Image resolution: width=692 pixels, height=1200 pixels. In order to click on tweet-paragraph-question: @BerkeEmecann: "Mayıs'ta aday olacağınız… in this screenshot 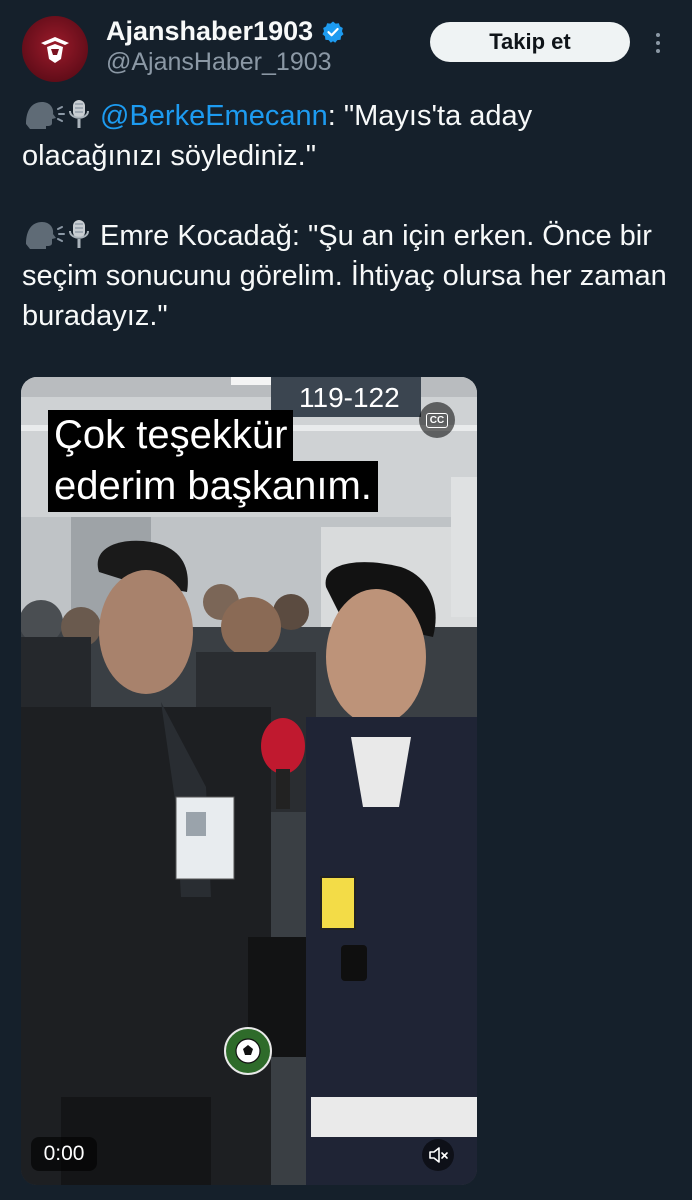, I will do `click(349, 136)`.